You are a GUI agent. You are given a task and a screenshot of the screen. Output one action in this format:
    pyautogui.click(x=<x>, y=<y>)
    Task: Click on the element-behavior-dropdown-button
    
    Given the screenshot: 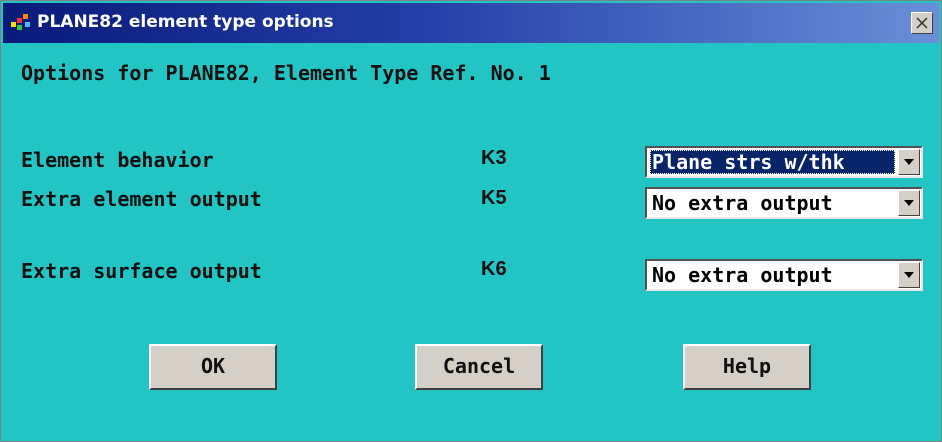 What is the action you would take?
    pyautogui.click(x=909, y=162)
    